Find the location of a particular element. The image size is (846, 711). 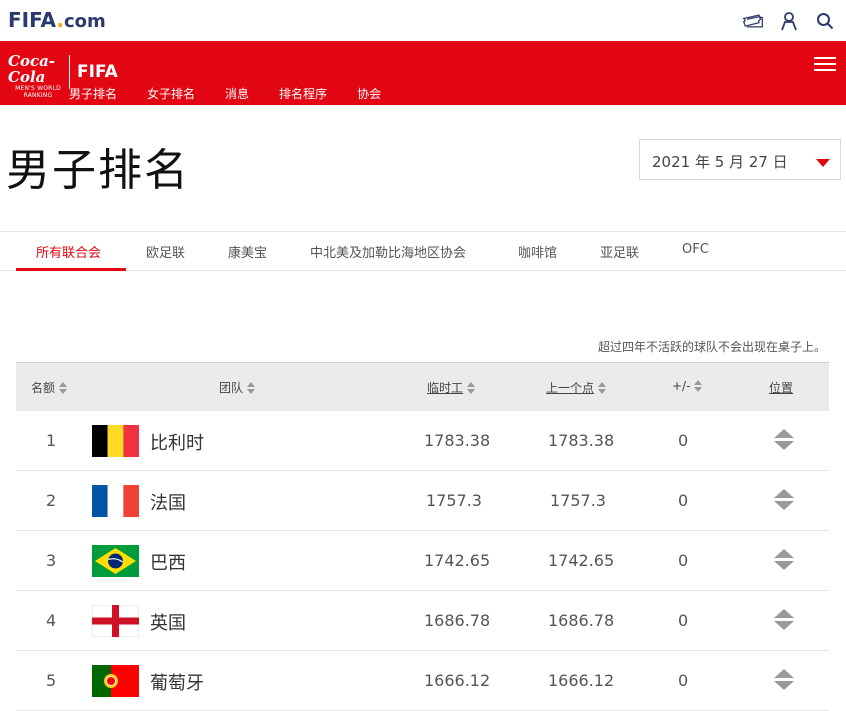

confederation-tabs: 所有联合会 欧足联 康美宝 中北美及加勒比海地区协会 咖啡馆 亚足联 OFC is located at coordinates (423, 251).